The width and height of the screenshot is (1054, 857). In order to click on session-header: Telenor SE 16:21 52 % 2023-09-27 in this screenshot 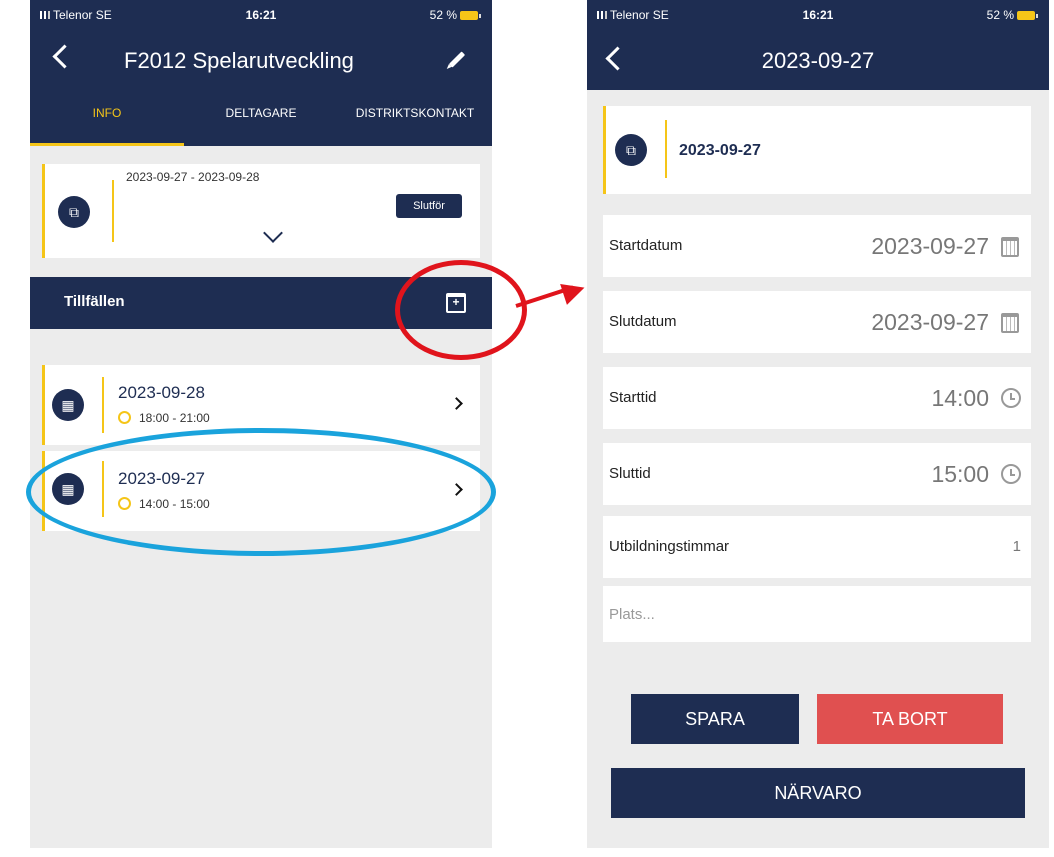, I will do `click(818, 45)`.